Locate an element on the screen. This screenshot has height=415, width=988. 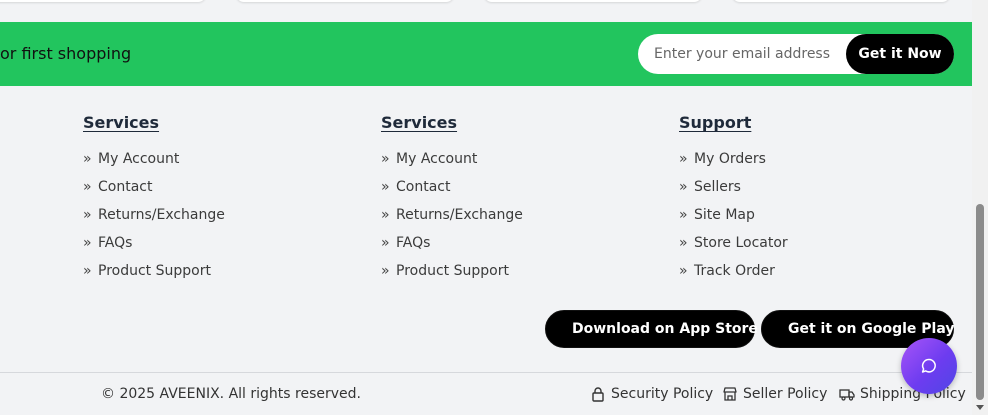
footer-link: » Site Map is located at coordinates (733, 219).